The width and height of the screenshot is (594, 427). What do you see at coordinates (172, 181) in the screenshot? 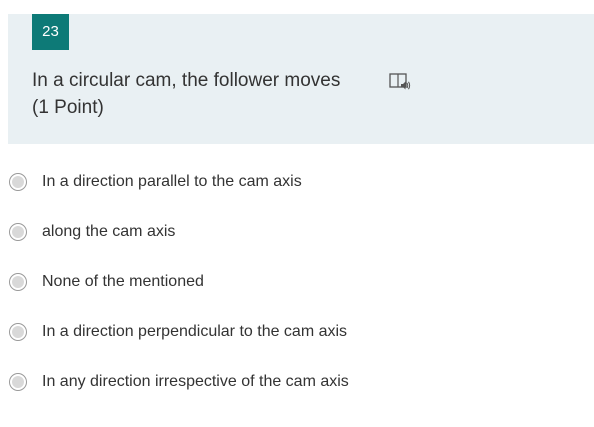
I see `option-label: In a direction parallel to the cam axis` at bounding box center [172, 181].